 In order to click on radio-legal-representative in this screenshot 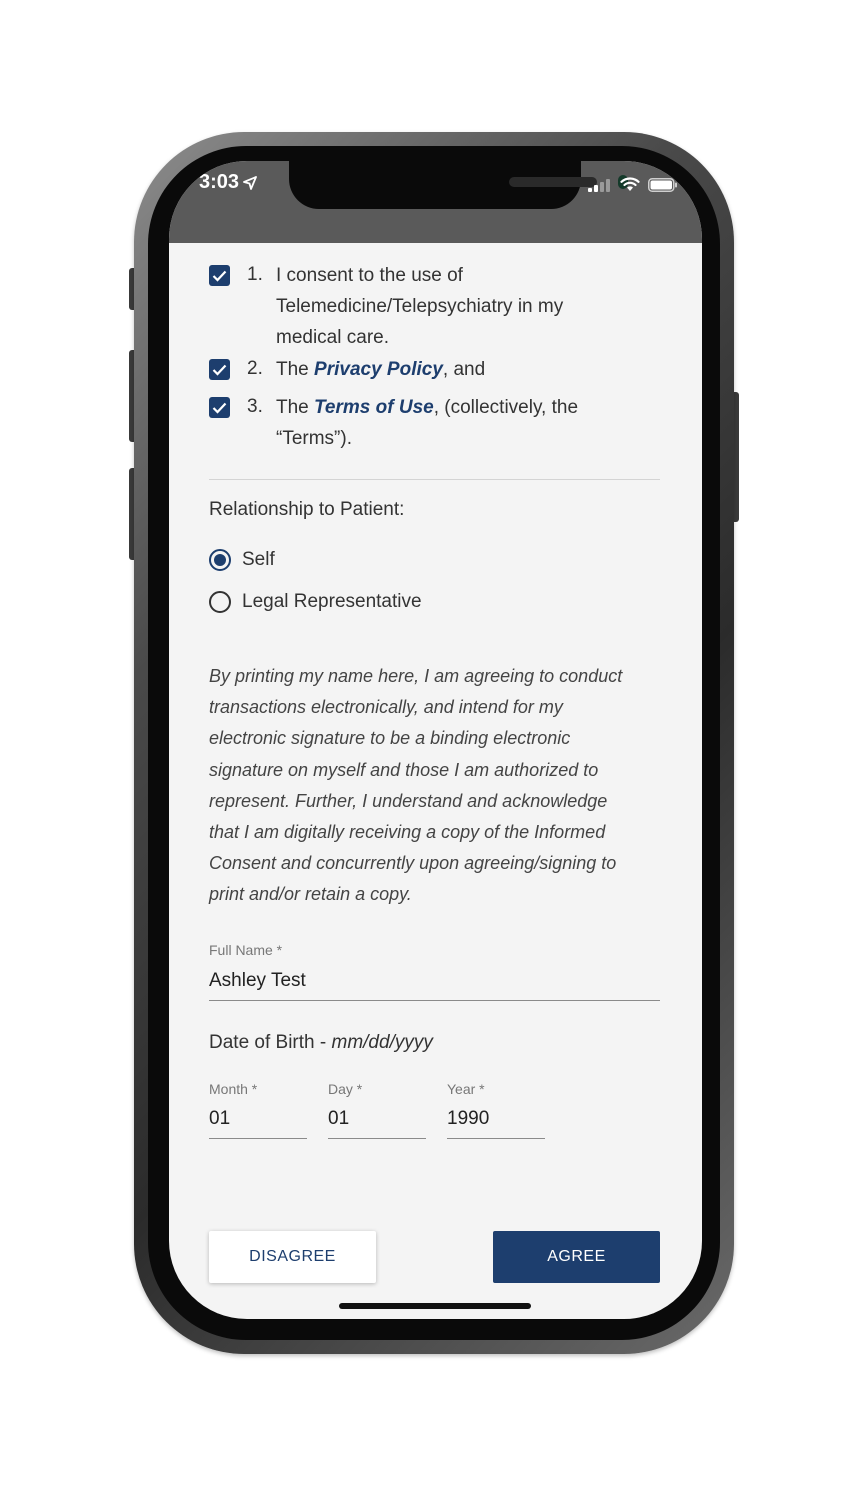, I will do `click(220, 602)`.